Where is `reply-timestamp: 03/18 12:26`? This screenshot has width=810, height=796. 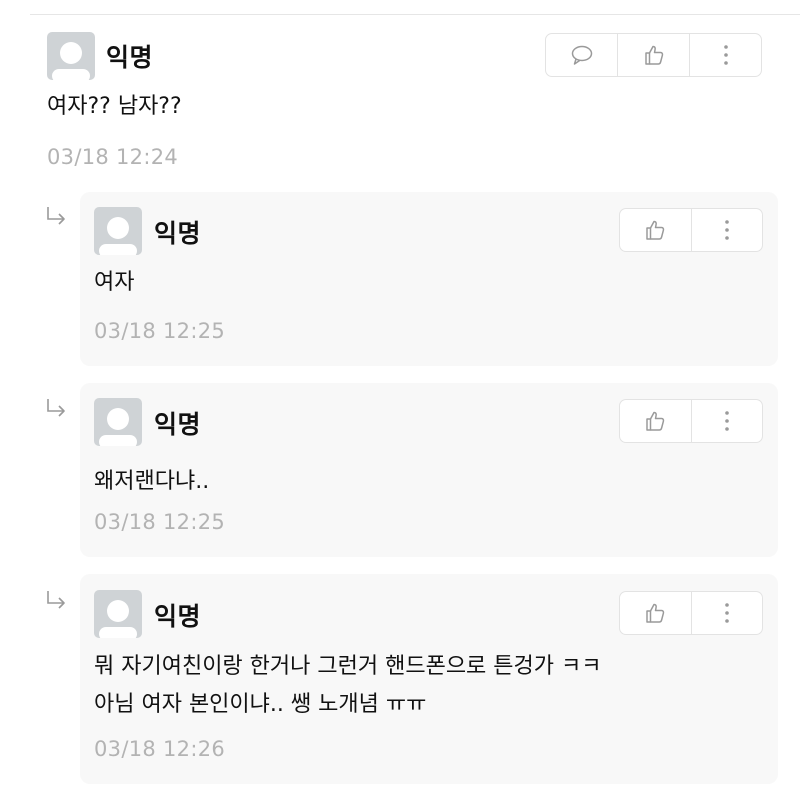
reply-timestamp: 03/18 12:26 is located at coordinates (160, 749).